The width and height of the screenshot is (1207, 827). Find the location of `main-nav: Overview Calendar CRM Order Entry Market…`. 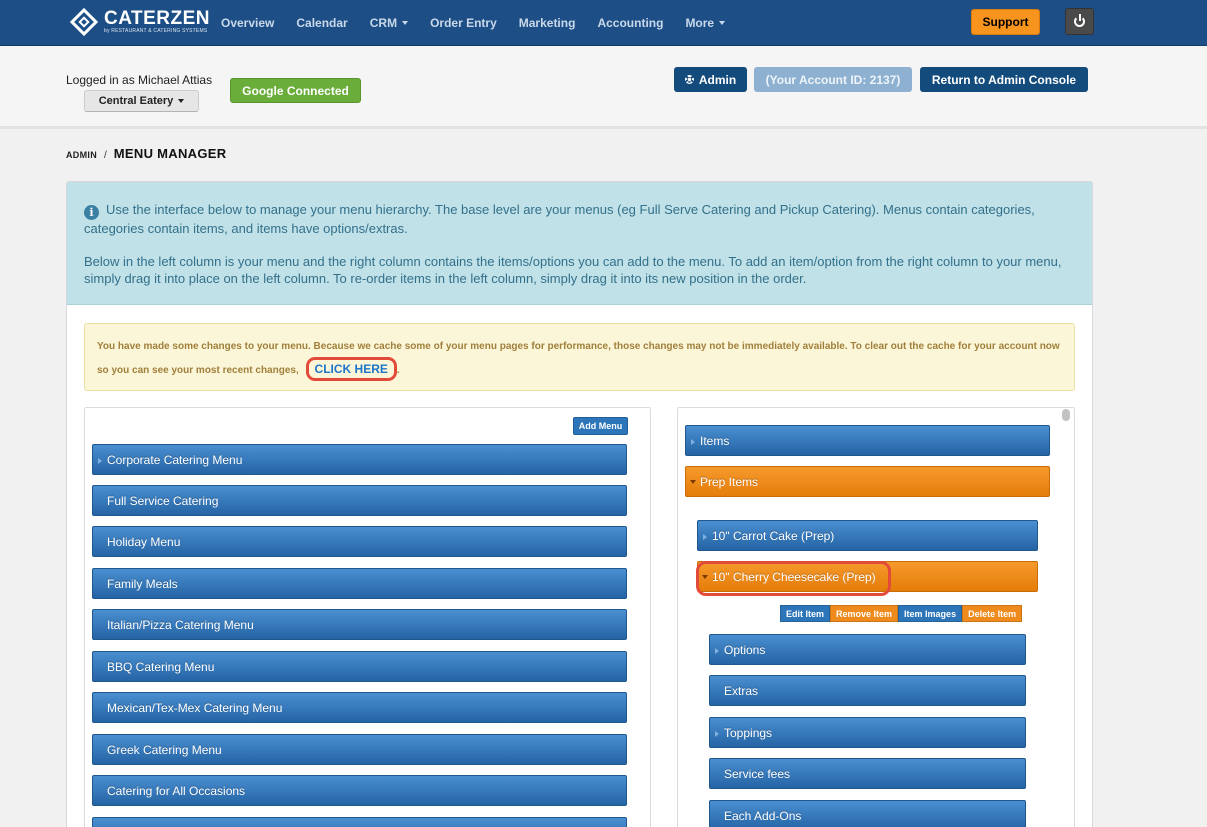

main-nav: Overview Calendar CRM Order Entry Market… is located at coordinates (473, 22).